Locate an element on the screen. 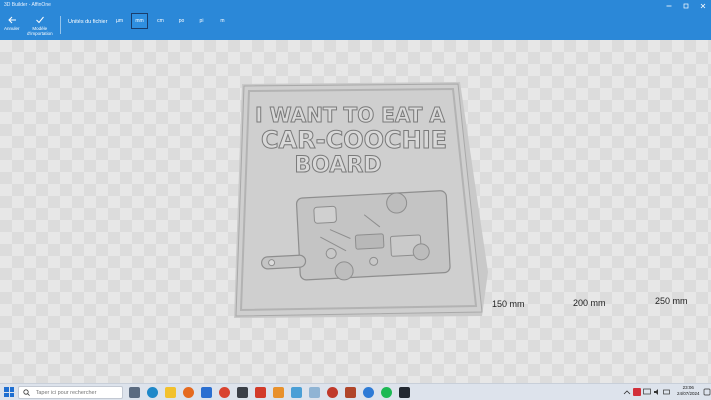 This screenshot has height=400, width=711. volume-icon is located at coordinates (657, 392).